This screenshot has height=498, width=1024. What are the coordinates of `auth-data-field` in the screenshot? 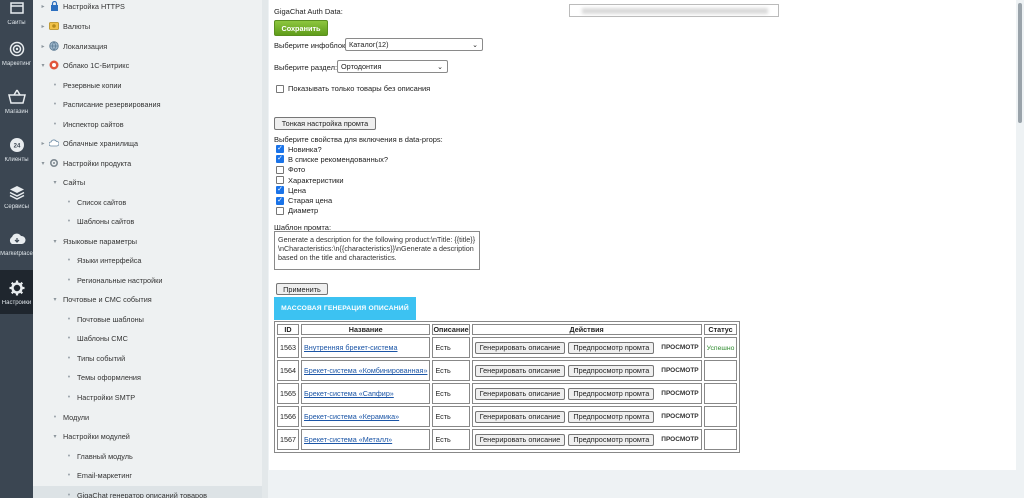 It's located at (674, 10).